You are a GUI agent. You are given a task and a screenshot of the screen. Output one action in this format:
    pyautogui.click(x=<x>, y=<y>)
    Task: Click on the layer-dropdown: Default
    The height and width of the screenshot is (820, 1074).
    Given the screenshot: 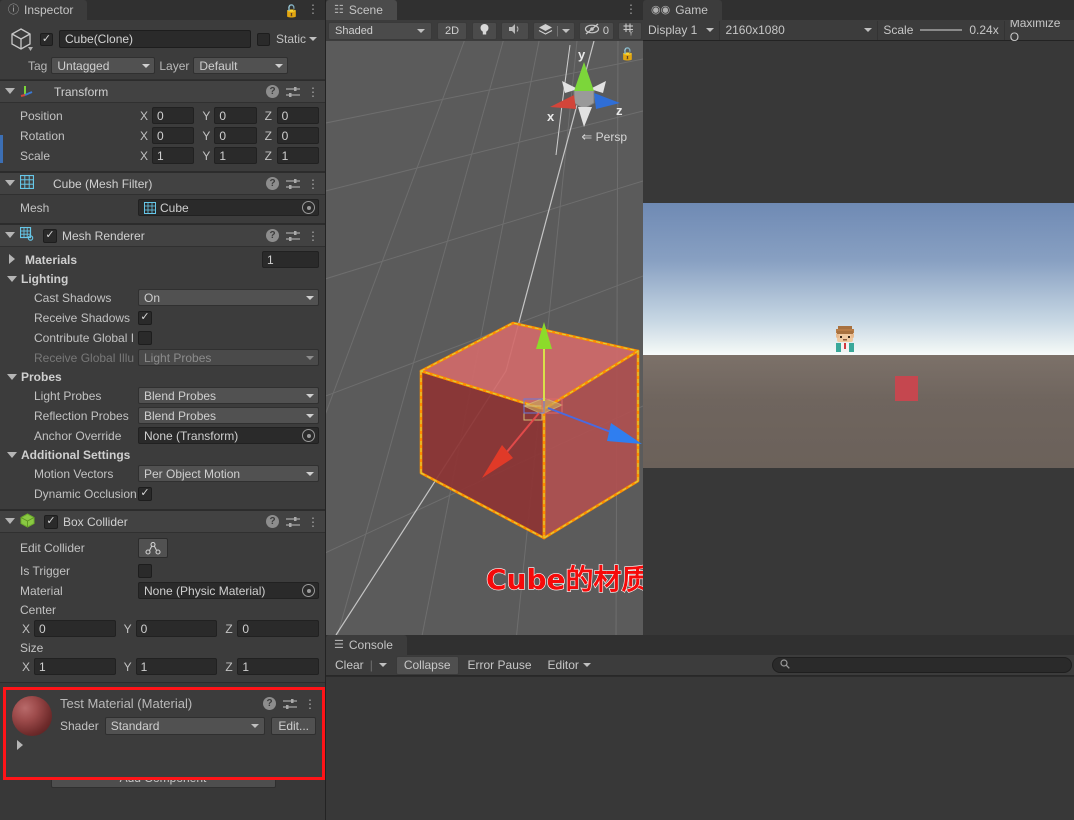 What is the action you would take?
    pyautogui.click(x=241, y=65)
    